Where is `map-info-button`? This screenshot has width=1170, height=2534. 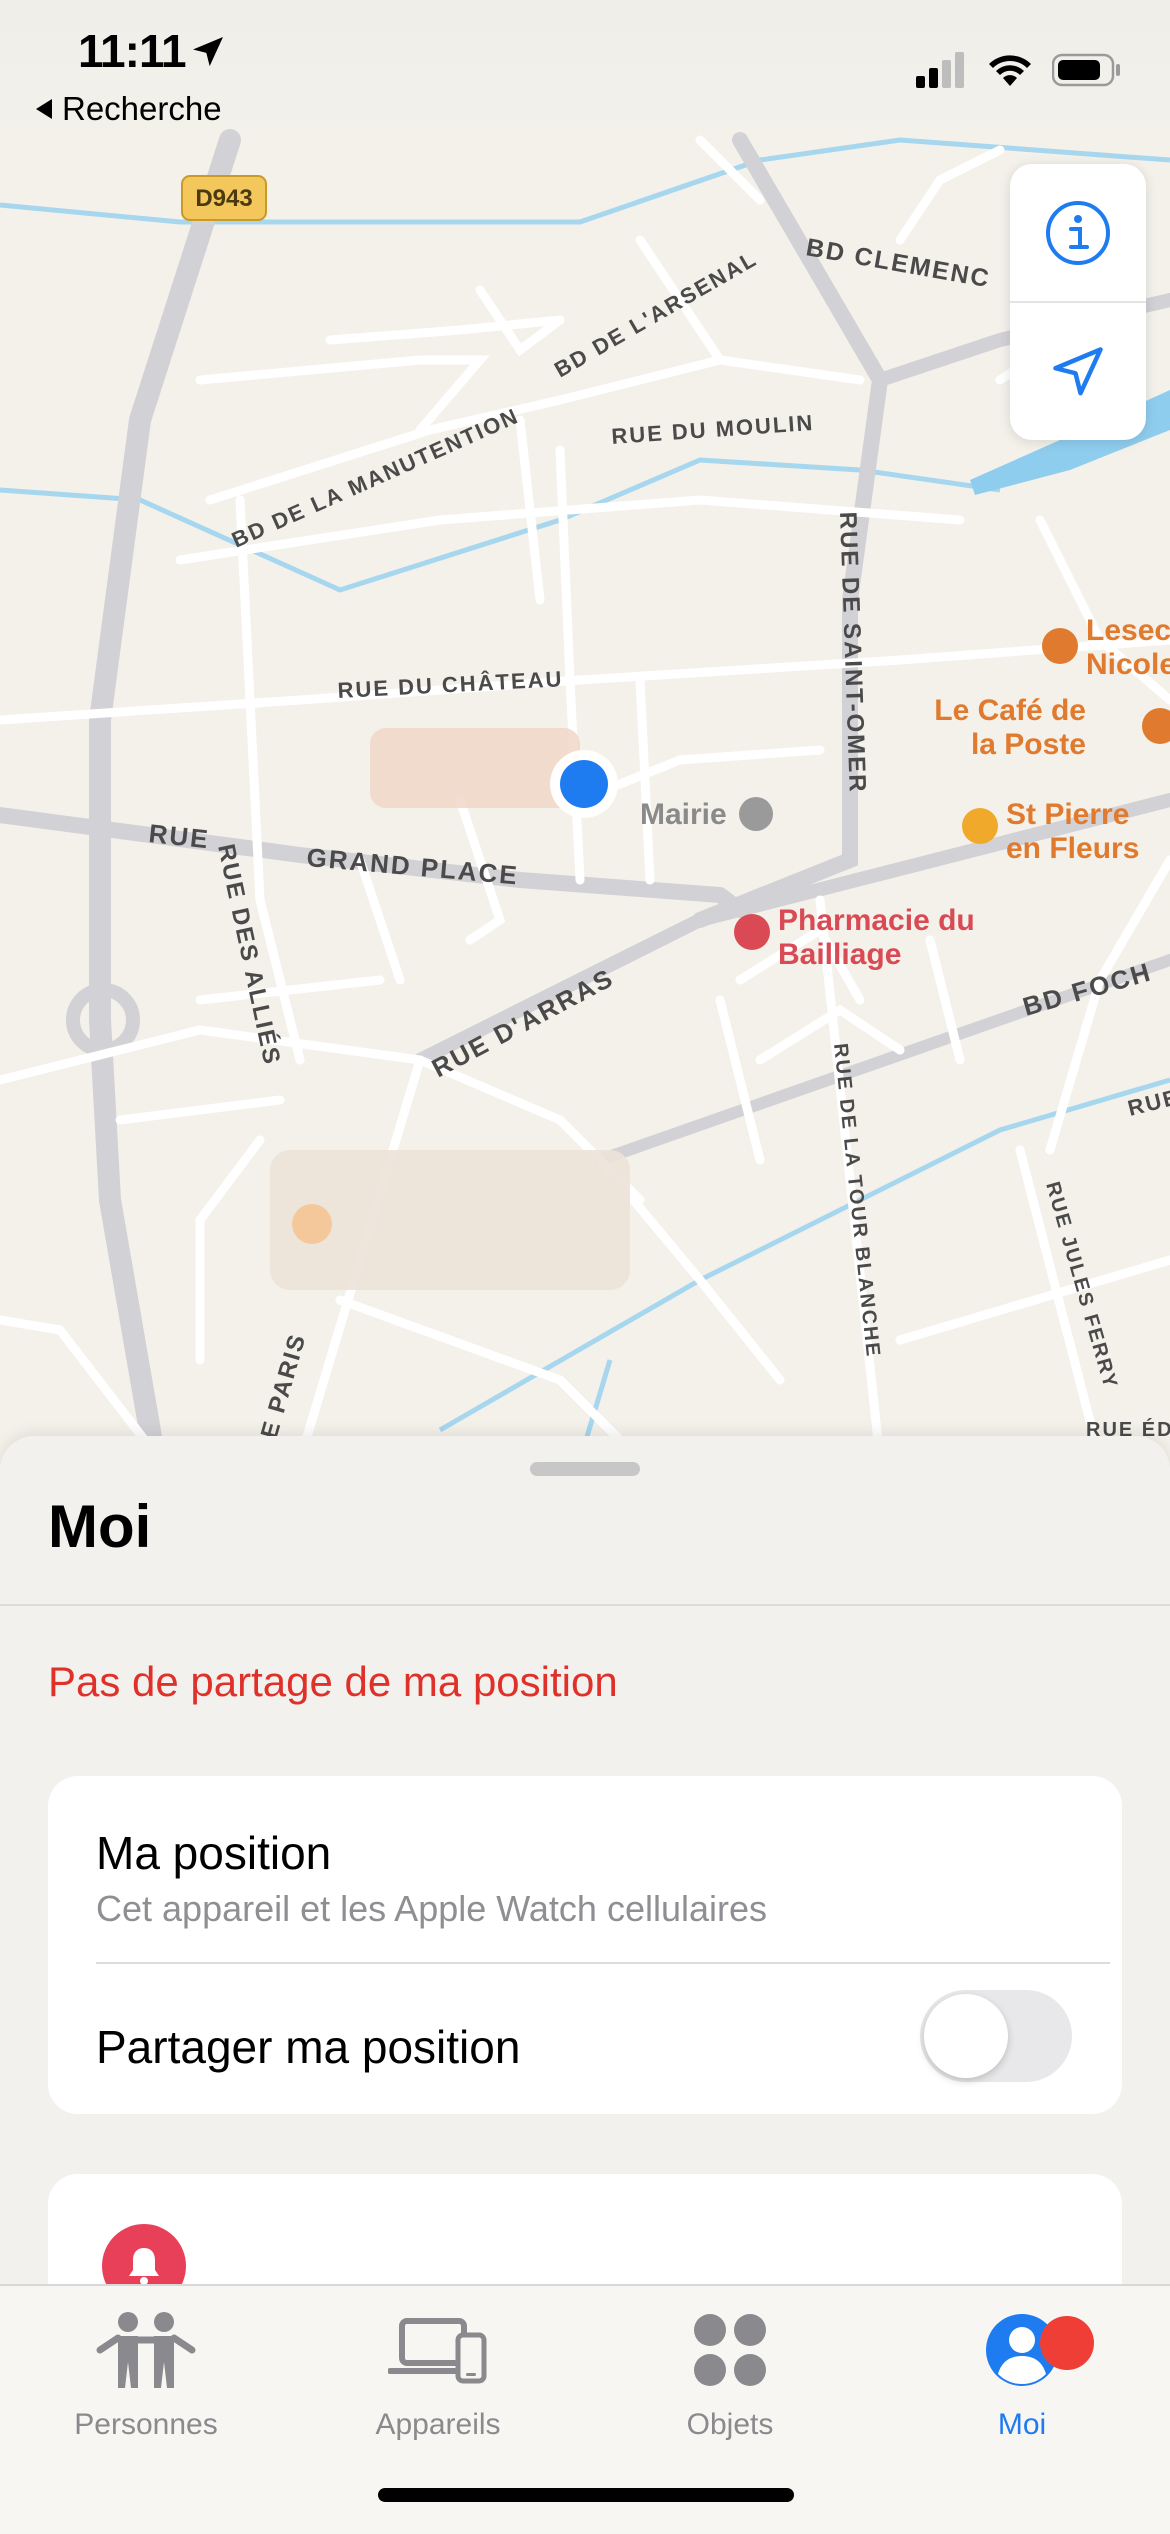 map-info-button is located at coordinates (1078, 233).